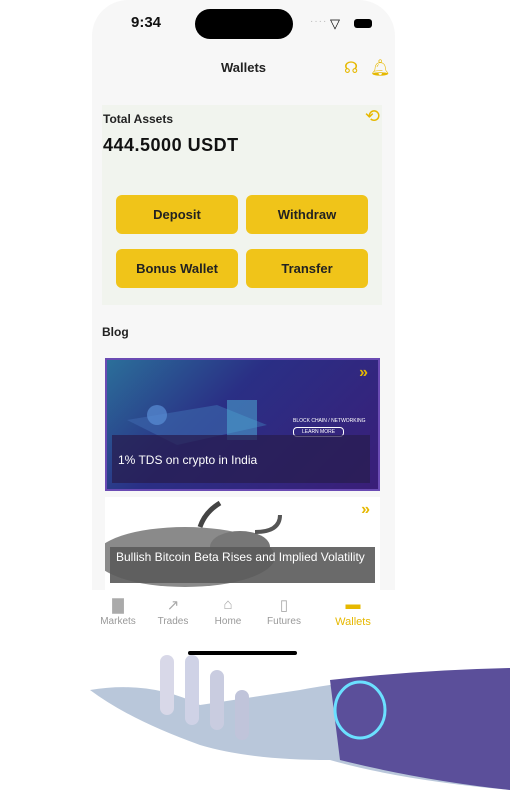 This screenshot has height=800, width=510. What do you see at coordinates (300, 722) in the screenshot?
I see `robot-hand-image` at bounding box center [300, 722].